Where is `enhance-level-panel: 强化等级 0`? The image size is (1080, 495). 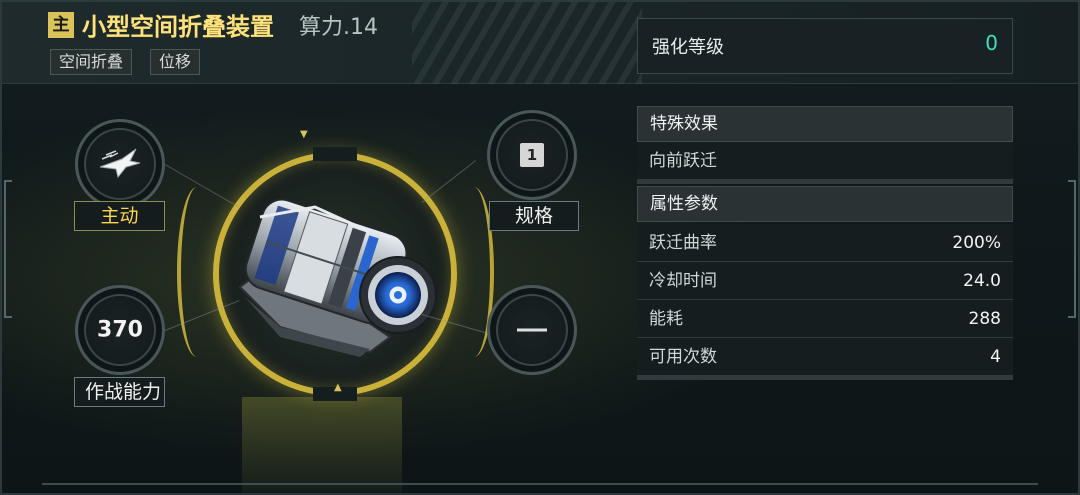
enhance-level-panel: 强化等级 0 is located at coordinates (825, 46).